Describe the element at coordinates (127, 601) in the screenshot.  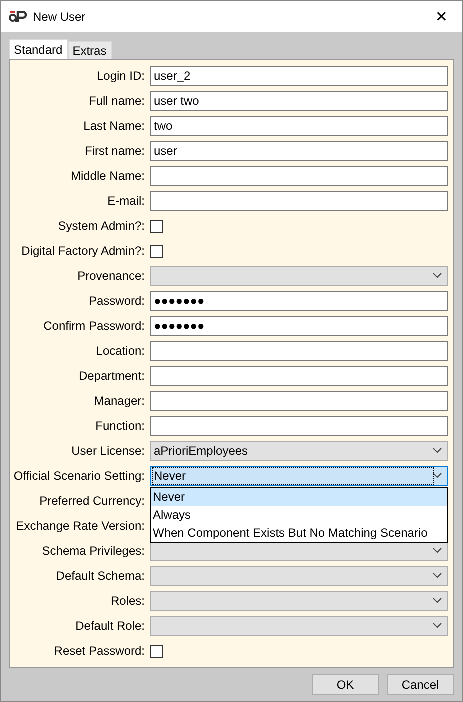
I see `field-label: Roles:` at that location.